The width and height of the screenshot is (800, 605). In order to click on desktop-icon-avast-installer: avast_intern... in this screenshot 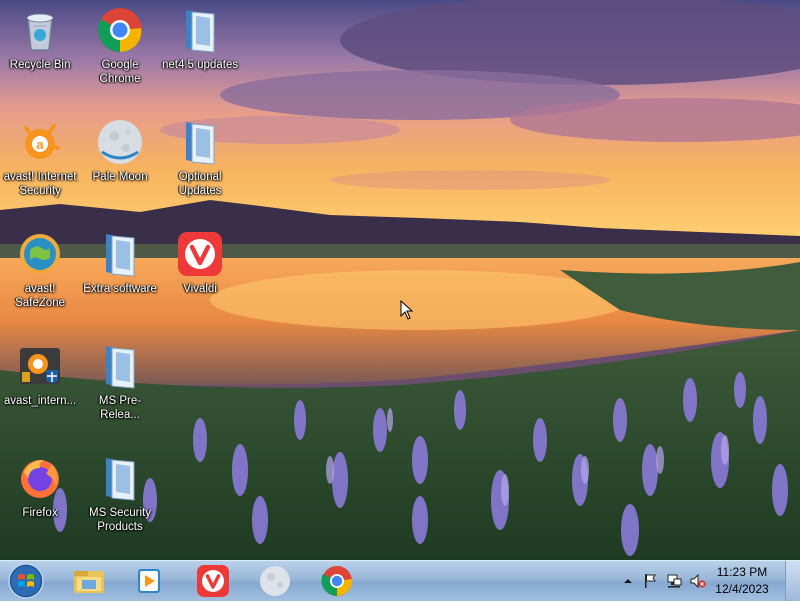, I will do `click(40, 392)`.